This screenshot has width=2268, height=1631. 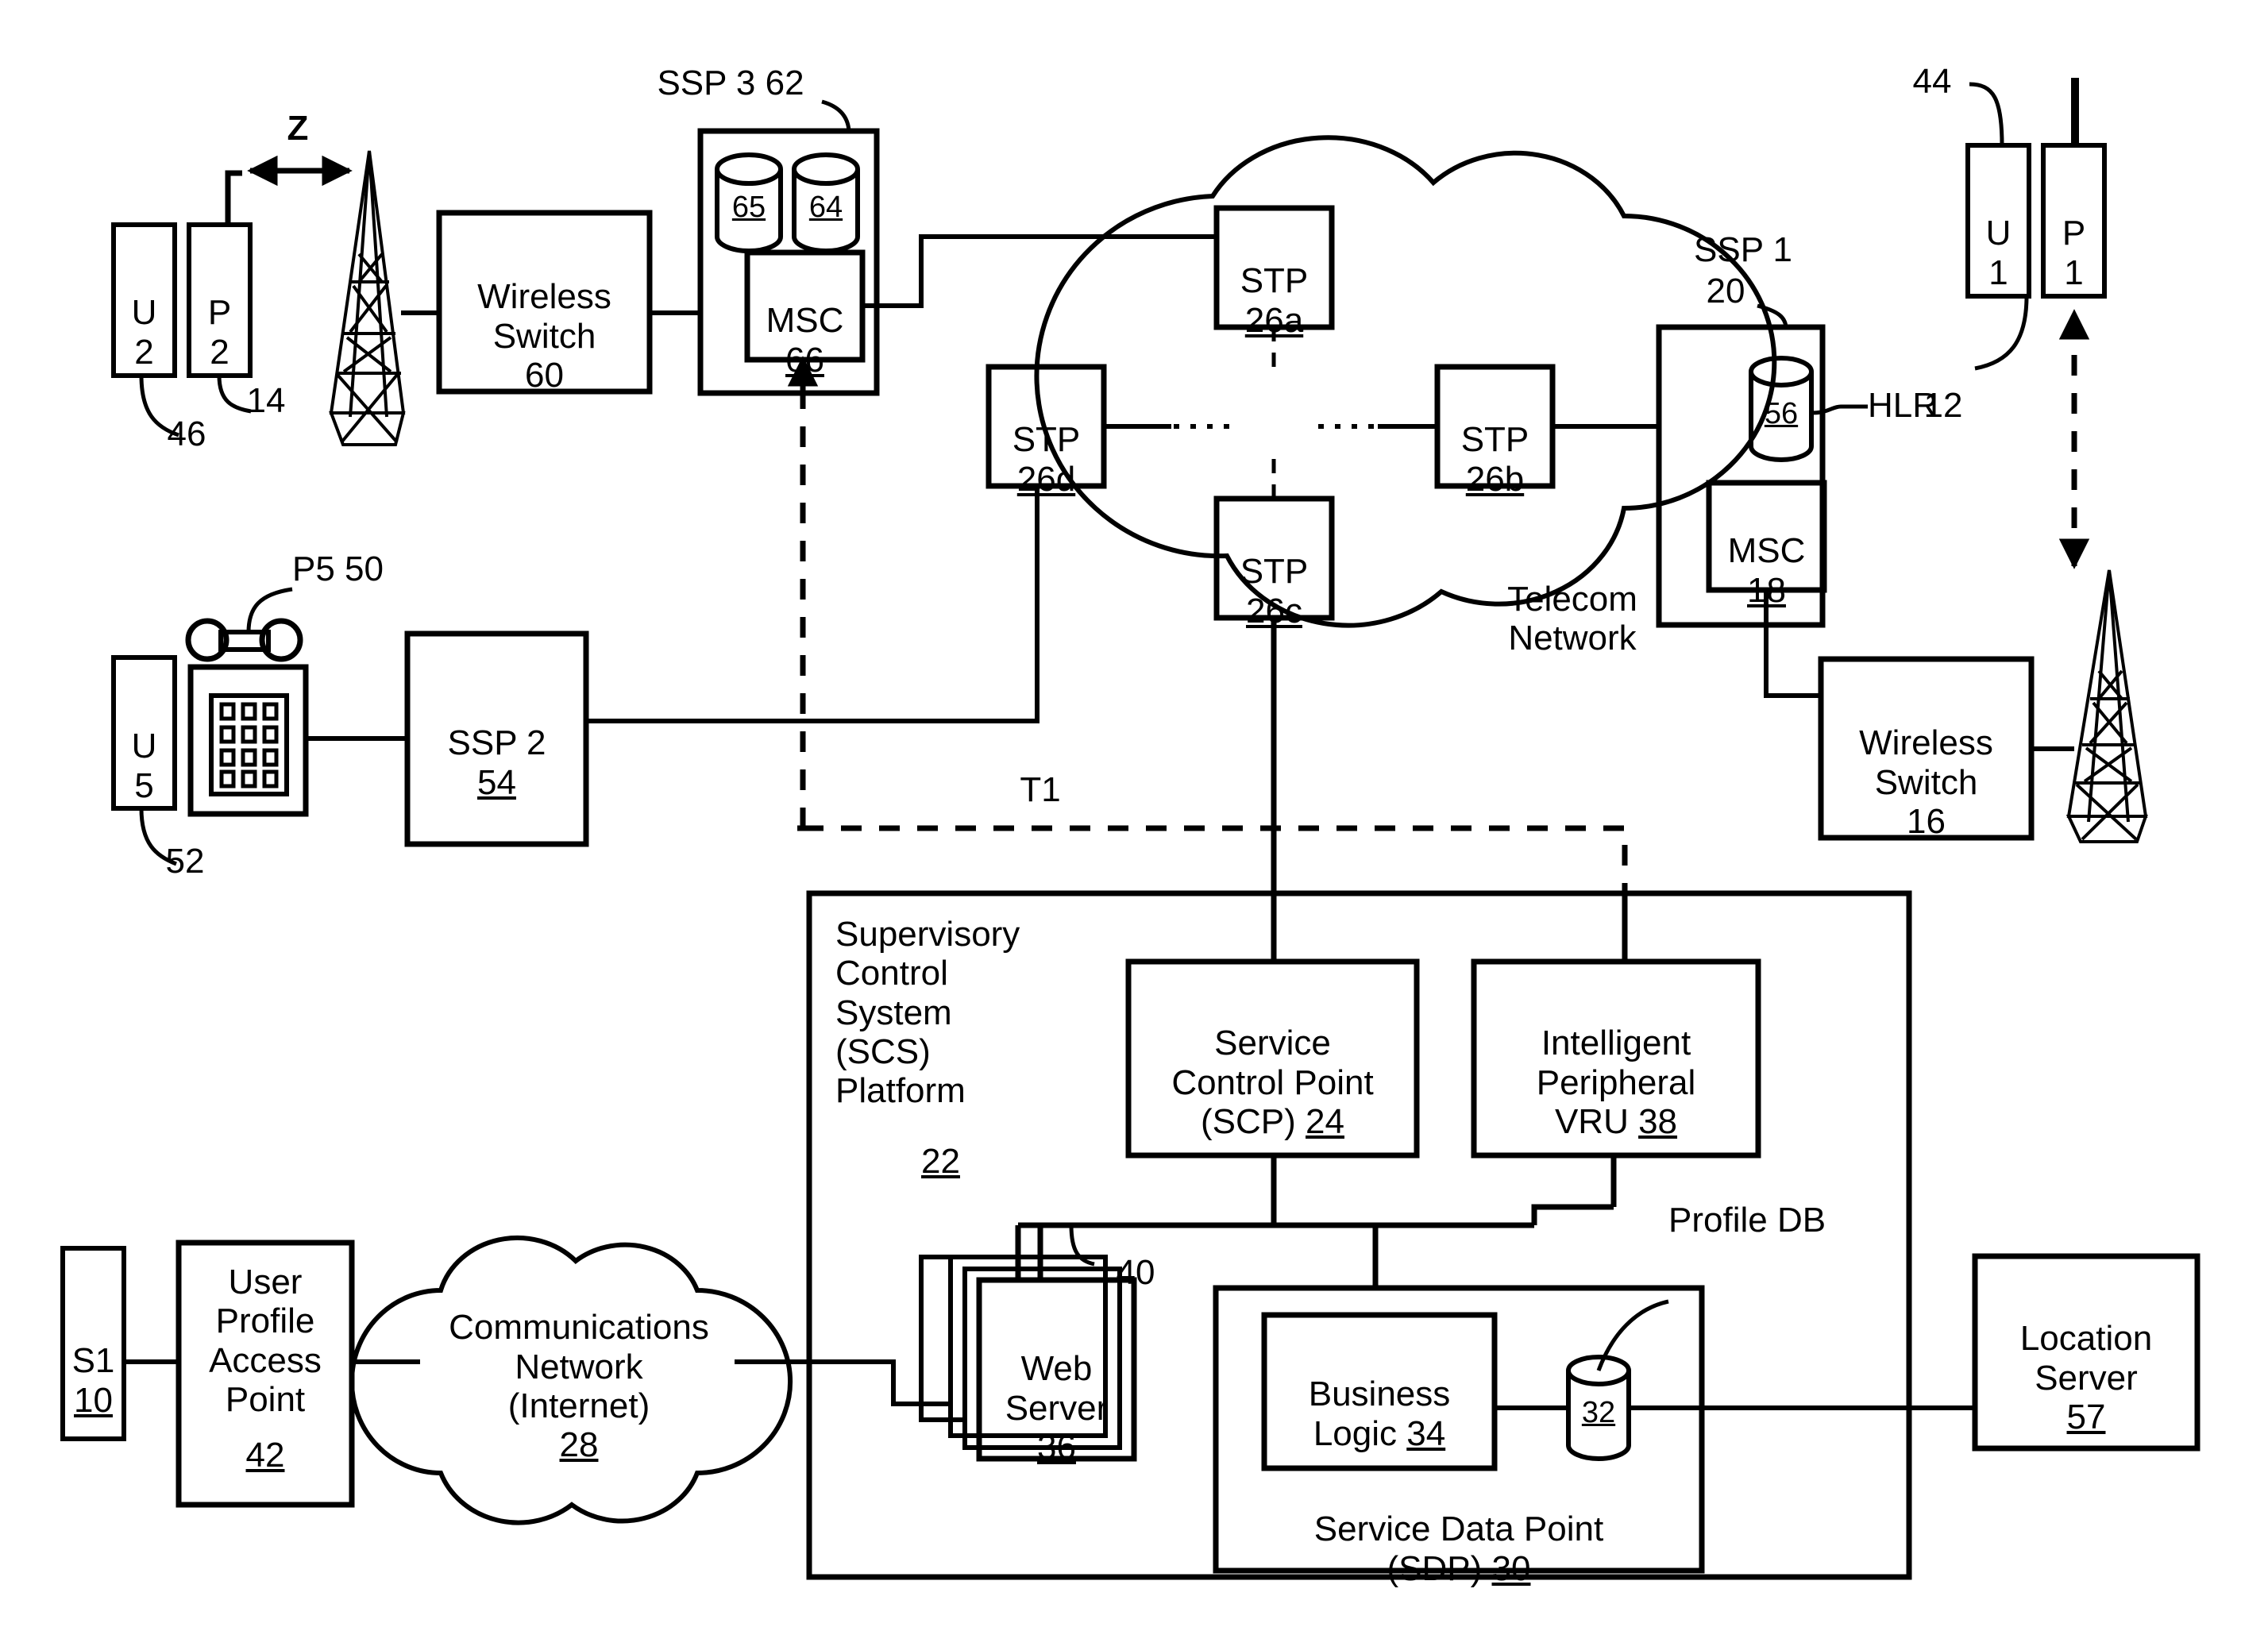 What do you see at coordinates (2074, 221) in the screenshot?
I see `node-p1-box` at bounding box center [2074, 221].